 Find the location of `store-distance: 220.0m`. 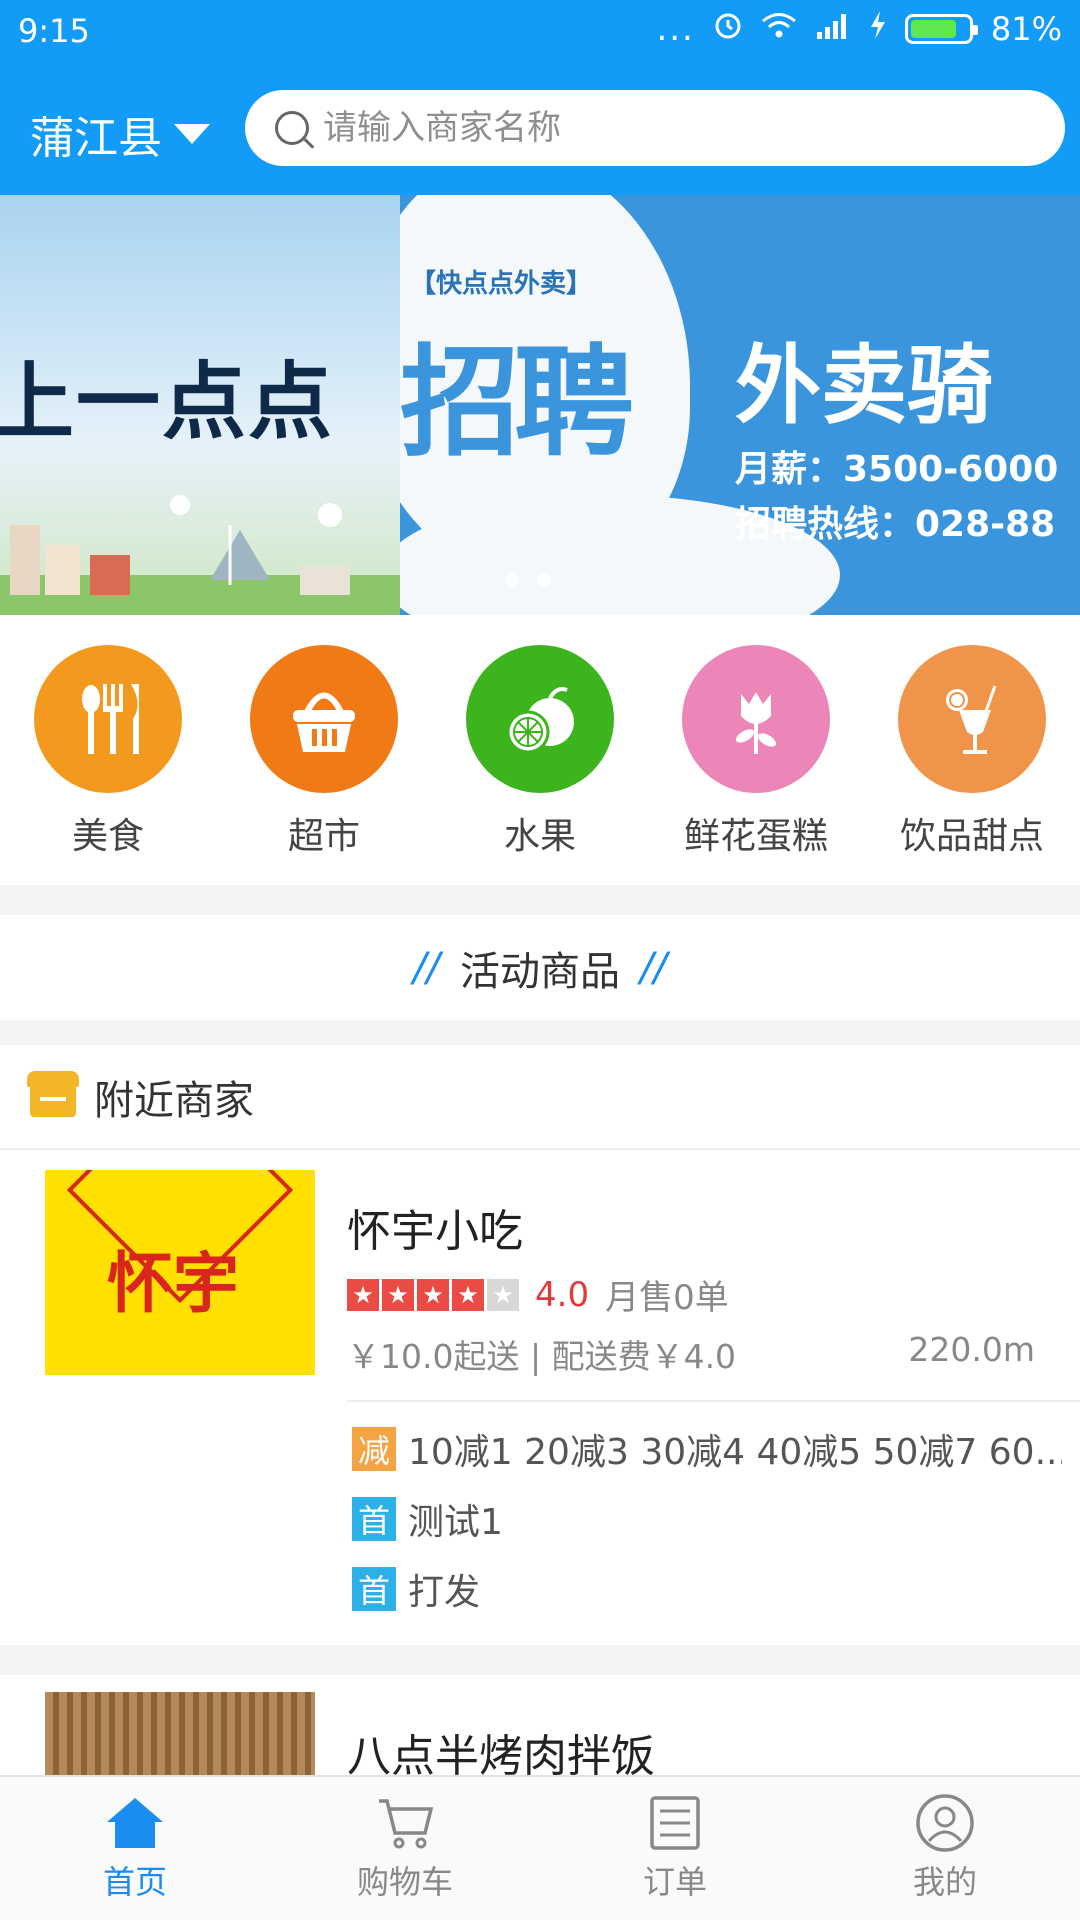

store-distance: 220.0m is located at coordinates (971, 1349).